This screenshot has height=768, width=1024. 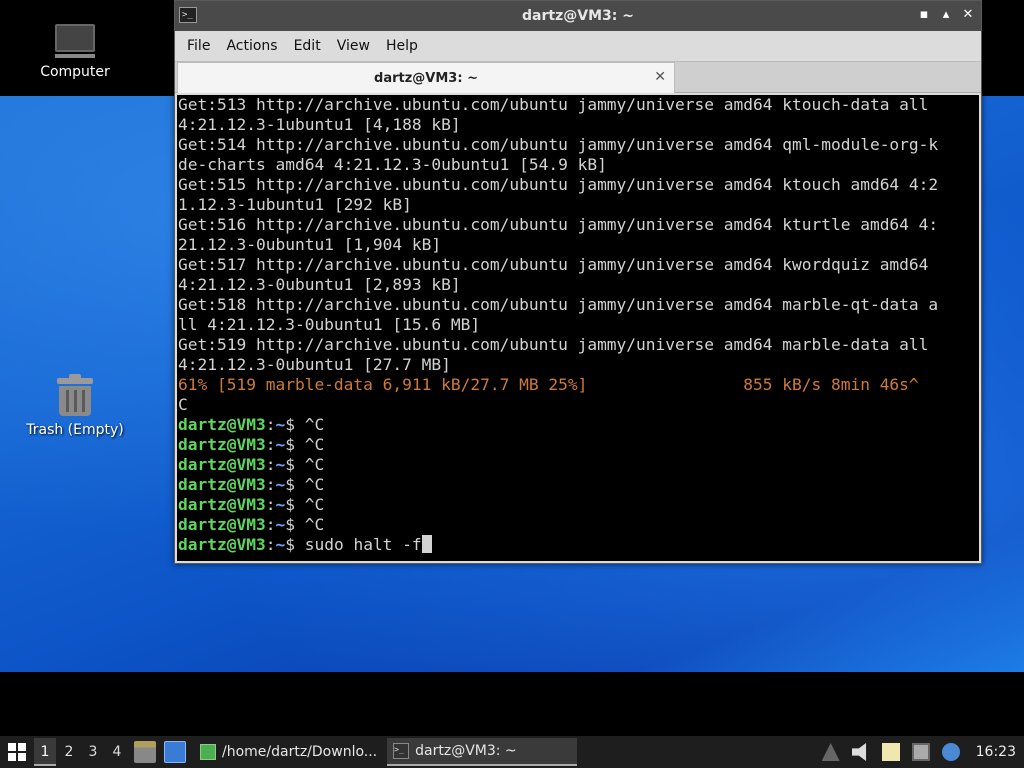 I want to click on workspace-1: 1, so click(x=45, y=752).